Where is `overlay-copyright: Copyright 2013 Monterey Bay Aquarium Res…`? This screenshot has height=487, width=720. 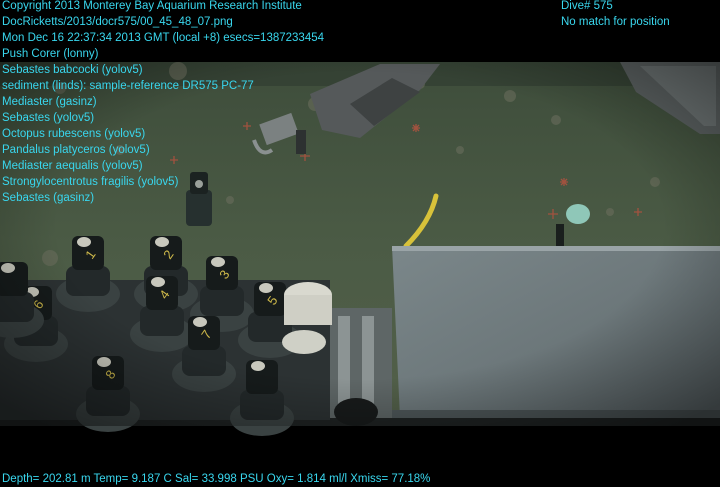
overlay-copyright: Copyright 2013 Monterey Bay Aquarium Res… is located at coordinates (152, 6).